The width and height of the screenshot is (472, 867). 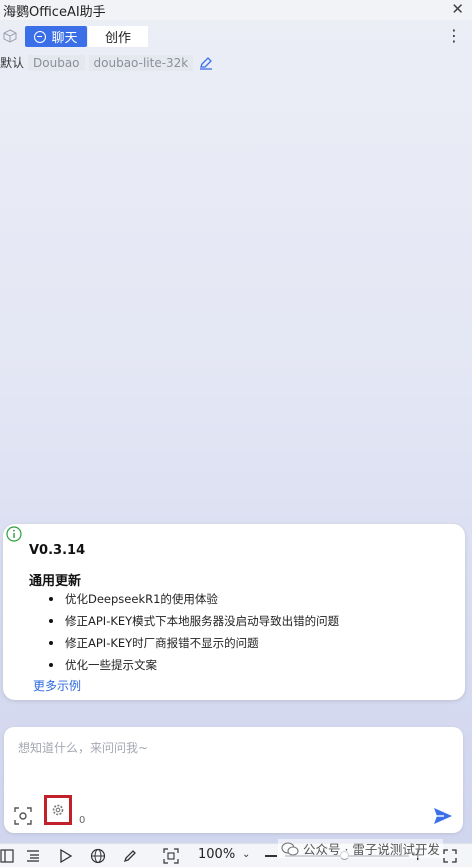 I want to click on fullscreen-icon, so click(x=450, y=856).